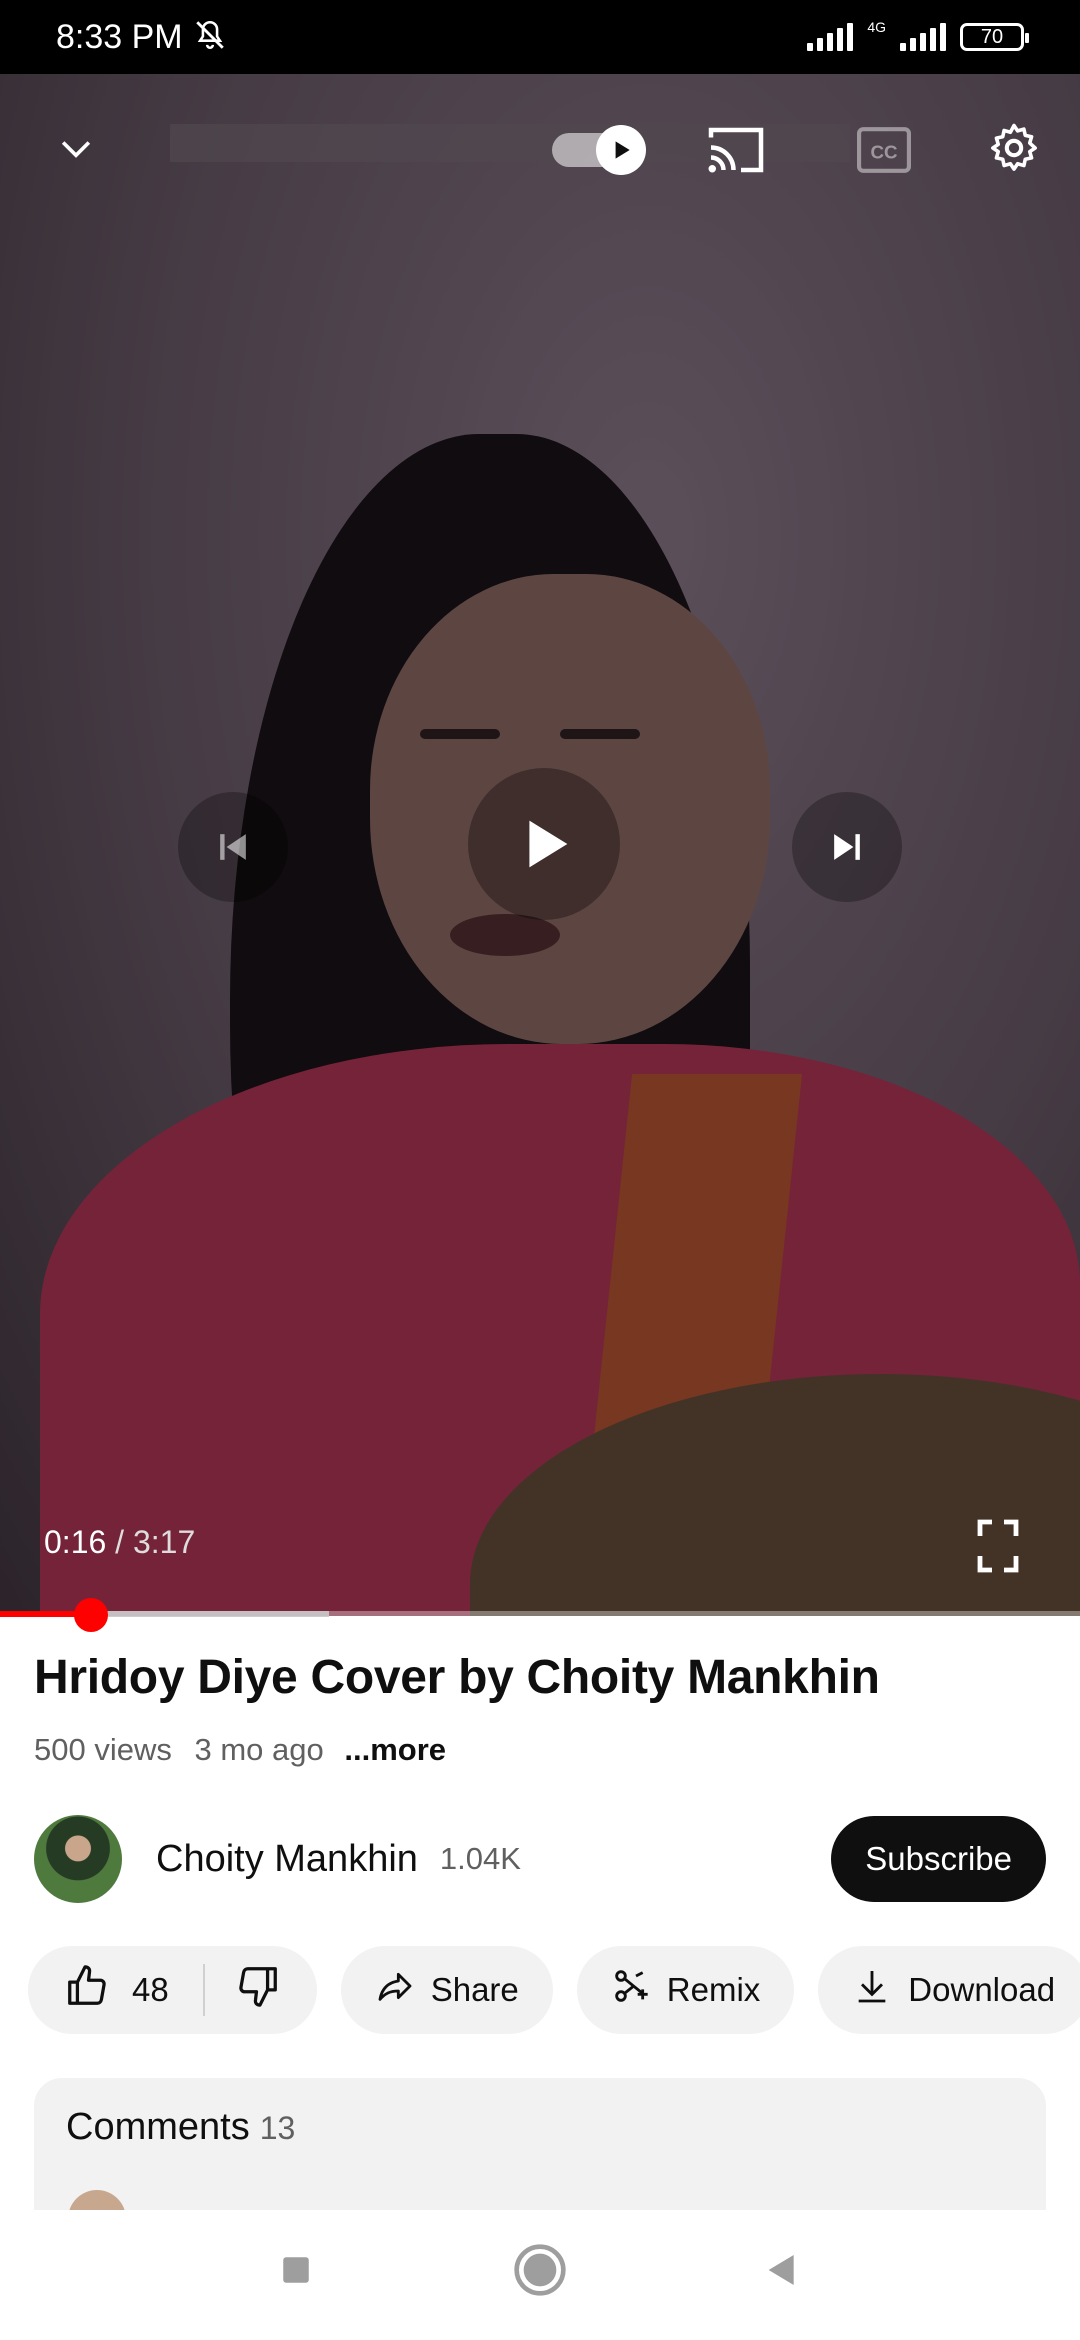 Image resolution: width=1080 pixels, height=2340 pixels. I want to click on skip-next-icon, so click(847, 847).